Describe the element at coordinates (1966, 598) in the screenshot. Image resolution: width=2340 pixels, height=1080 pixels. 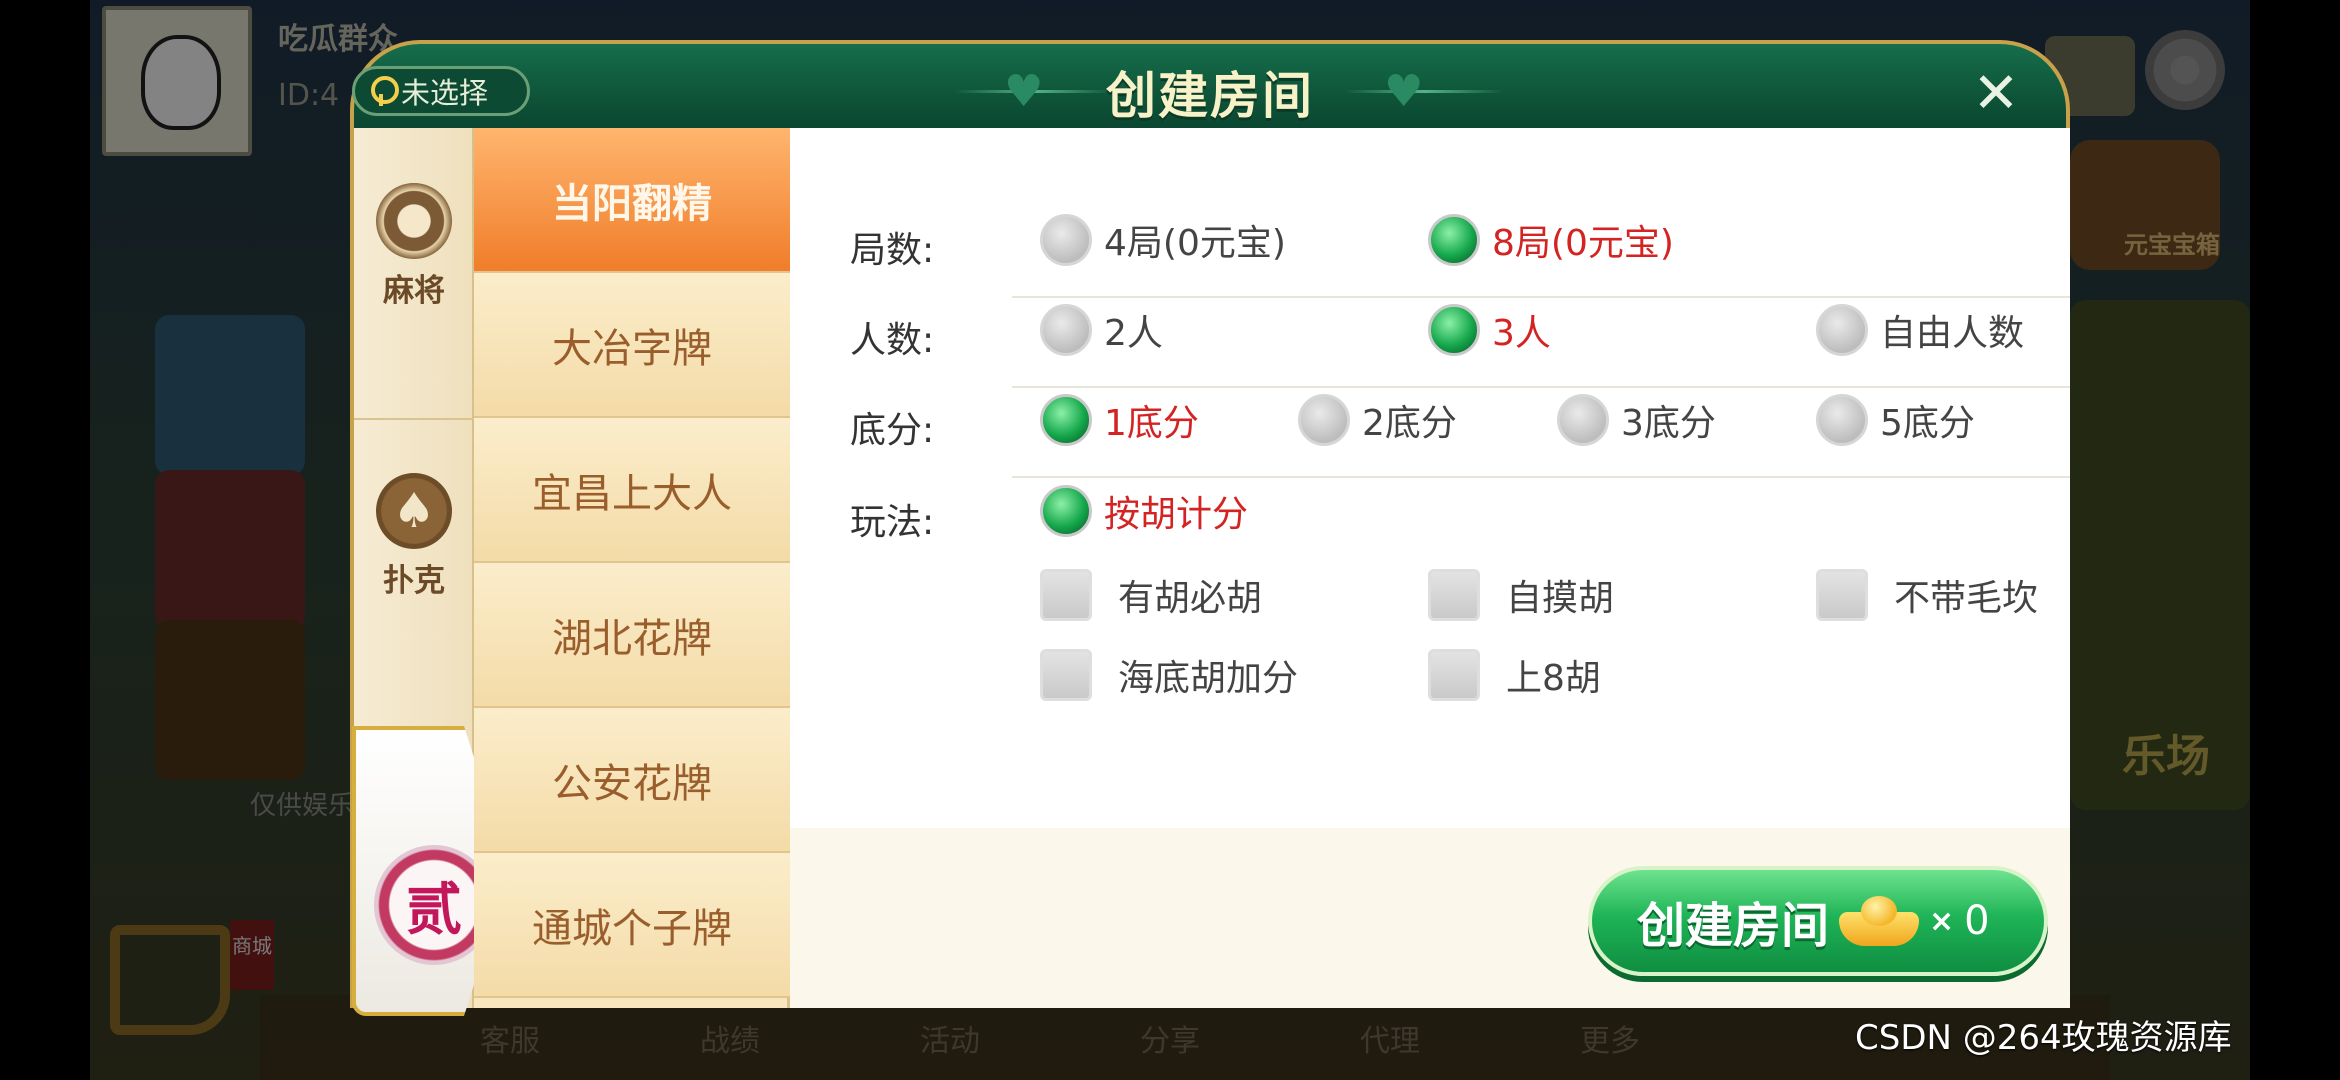
I see `checkbox-label: 不带毛坎` at that location.